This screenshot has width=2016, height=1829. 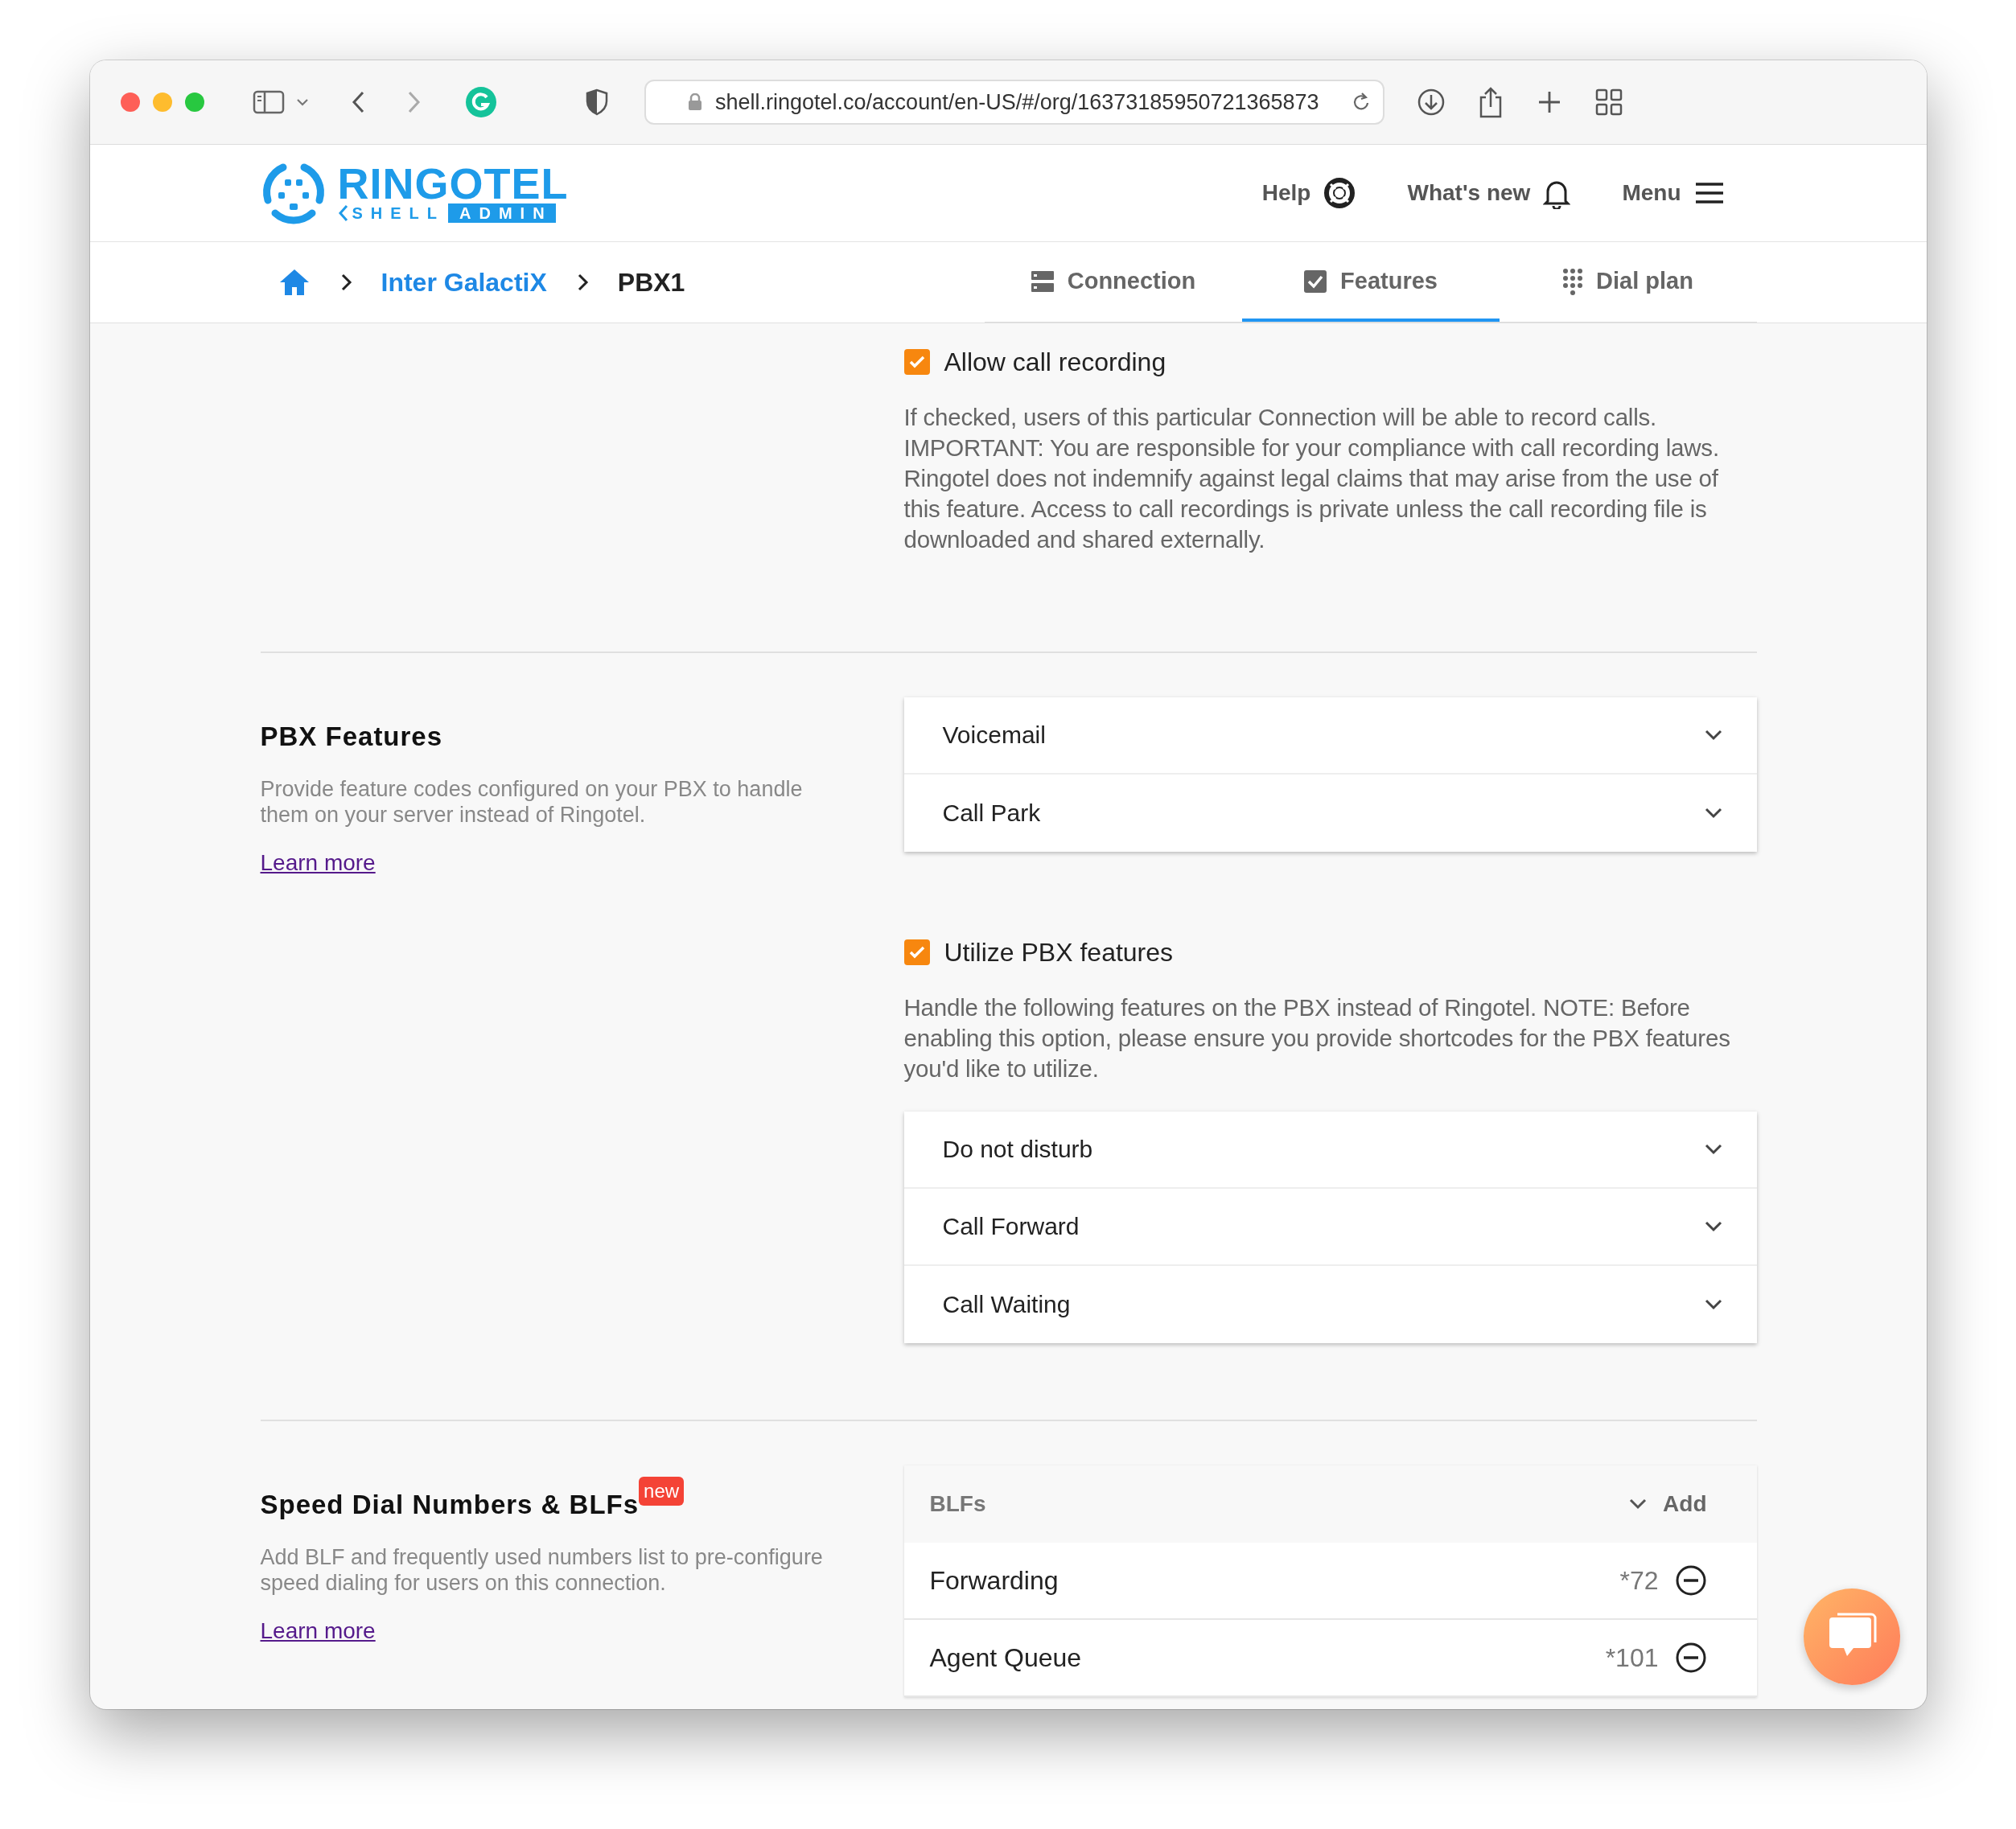 What do you see at coordinates (1340, 193) in the screenshot?
I see `help-icon` at bounding box center [1340, 193].